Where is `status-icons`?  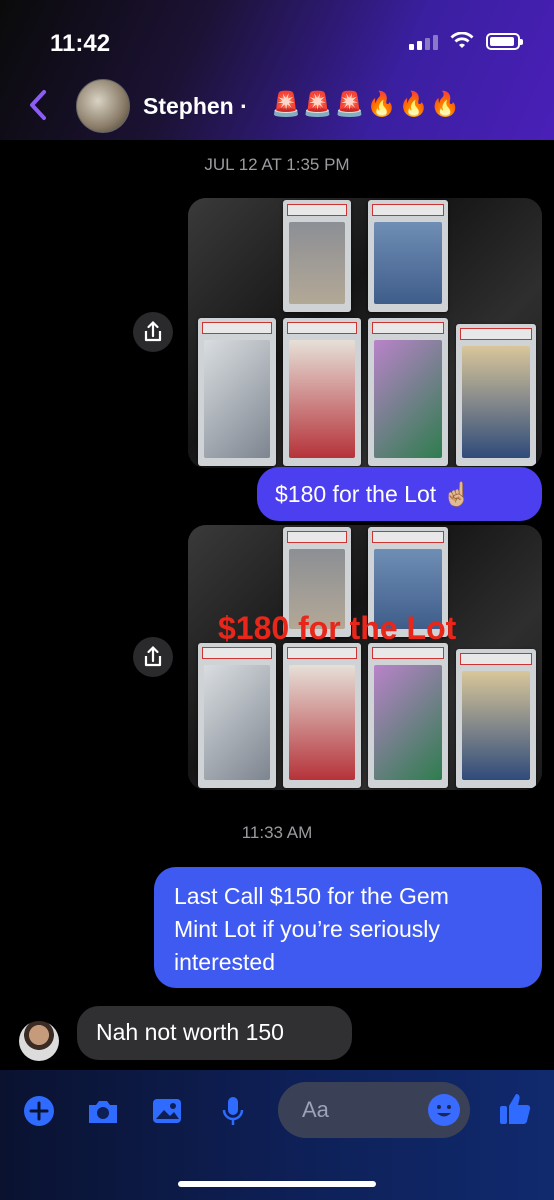 status-icons is located at coordinates (466, 41).